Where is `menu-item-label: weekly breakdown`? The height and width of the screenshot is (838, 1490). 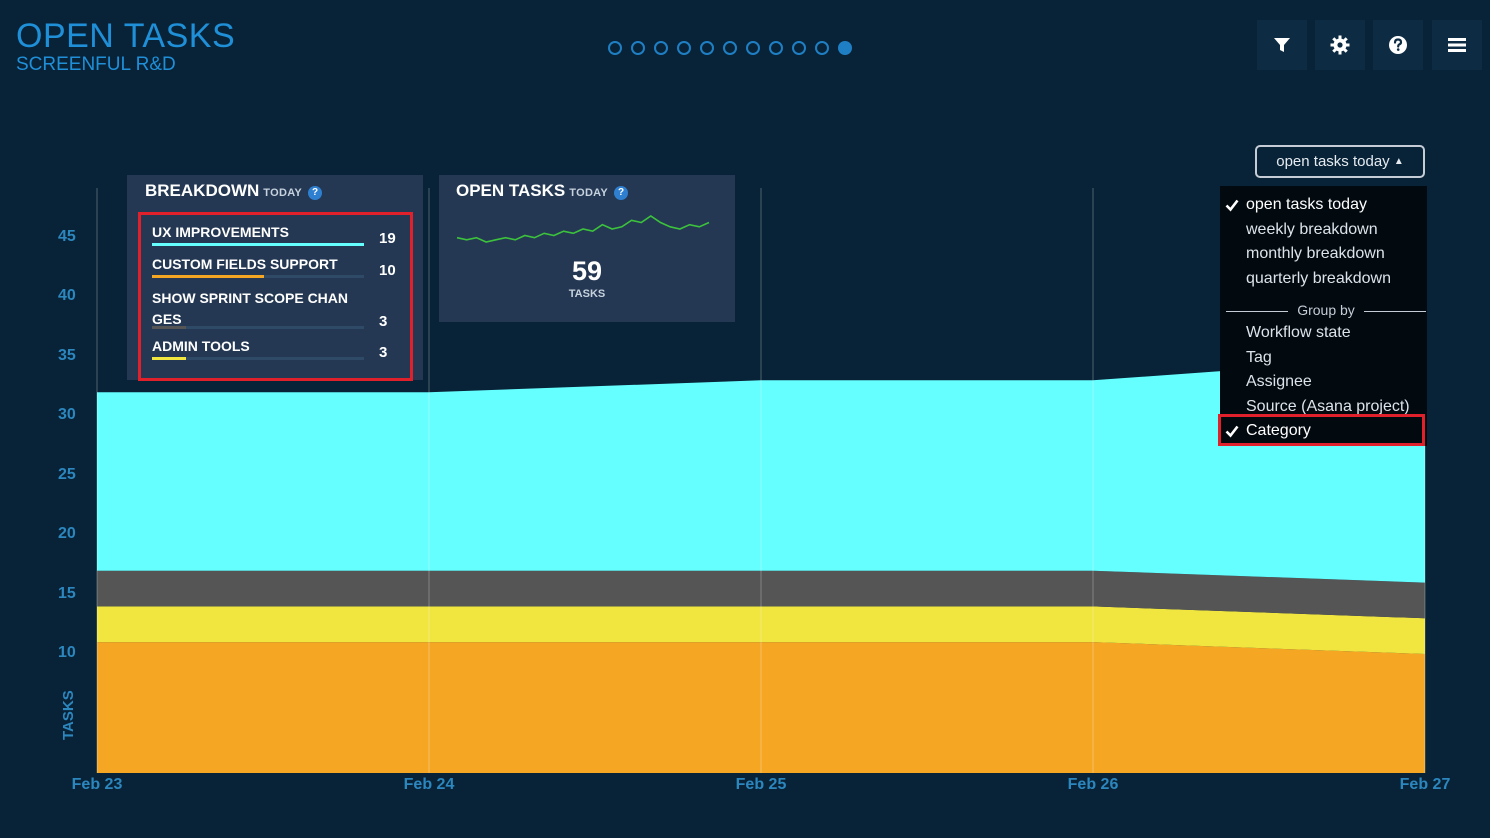
menu-item-label: weekly breakdown is located at coordinates (1312, 229).